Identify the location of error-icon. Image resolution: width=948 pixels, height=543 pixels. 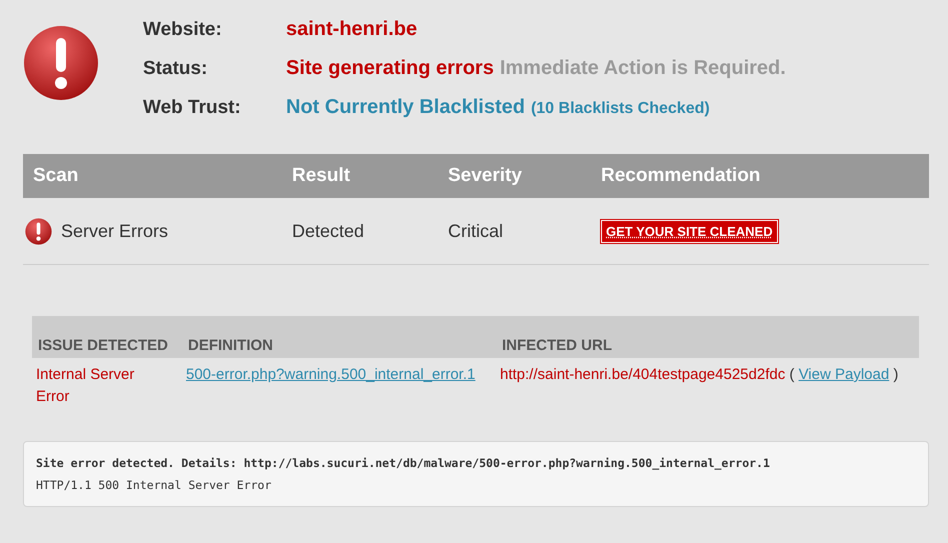
(38, 231).